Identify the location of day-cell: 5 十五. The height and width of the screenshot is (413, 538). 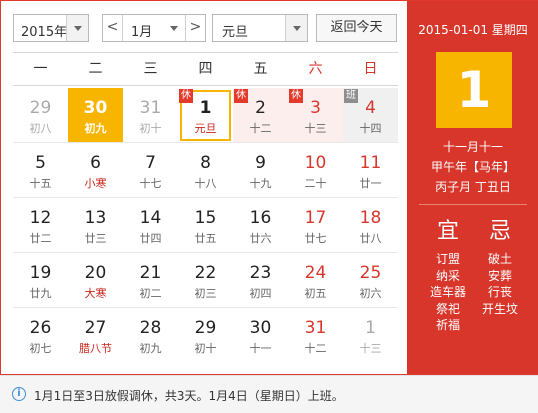
(40, 170).